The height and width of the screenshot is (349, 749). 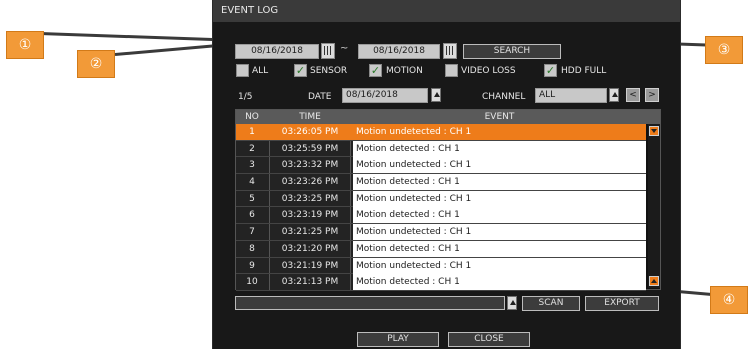 What do you see at coordinates (654, 281) in the screenshot?
I see `scroll-up-icon` at bounding box center [654, 281].